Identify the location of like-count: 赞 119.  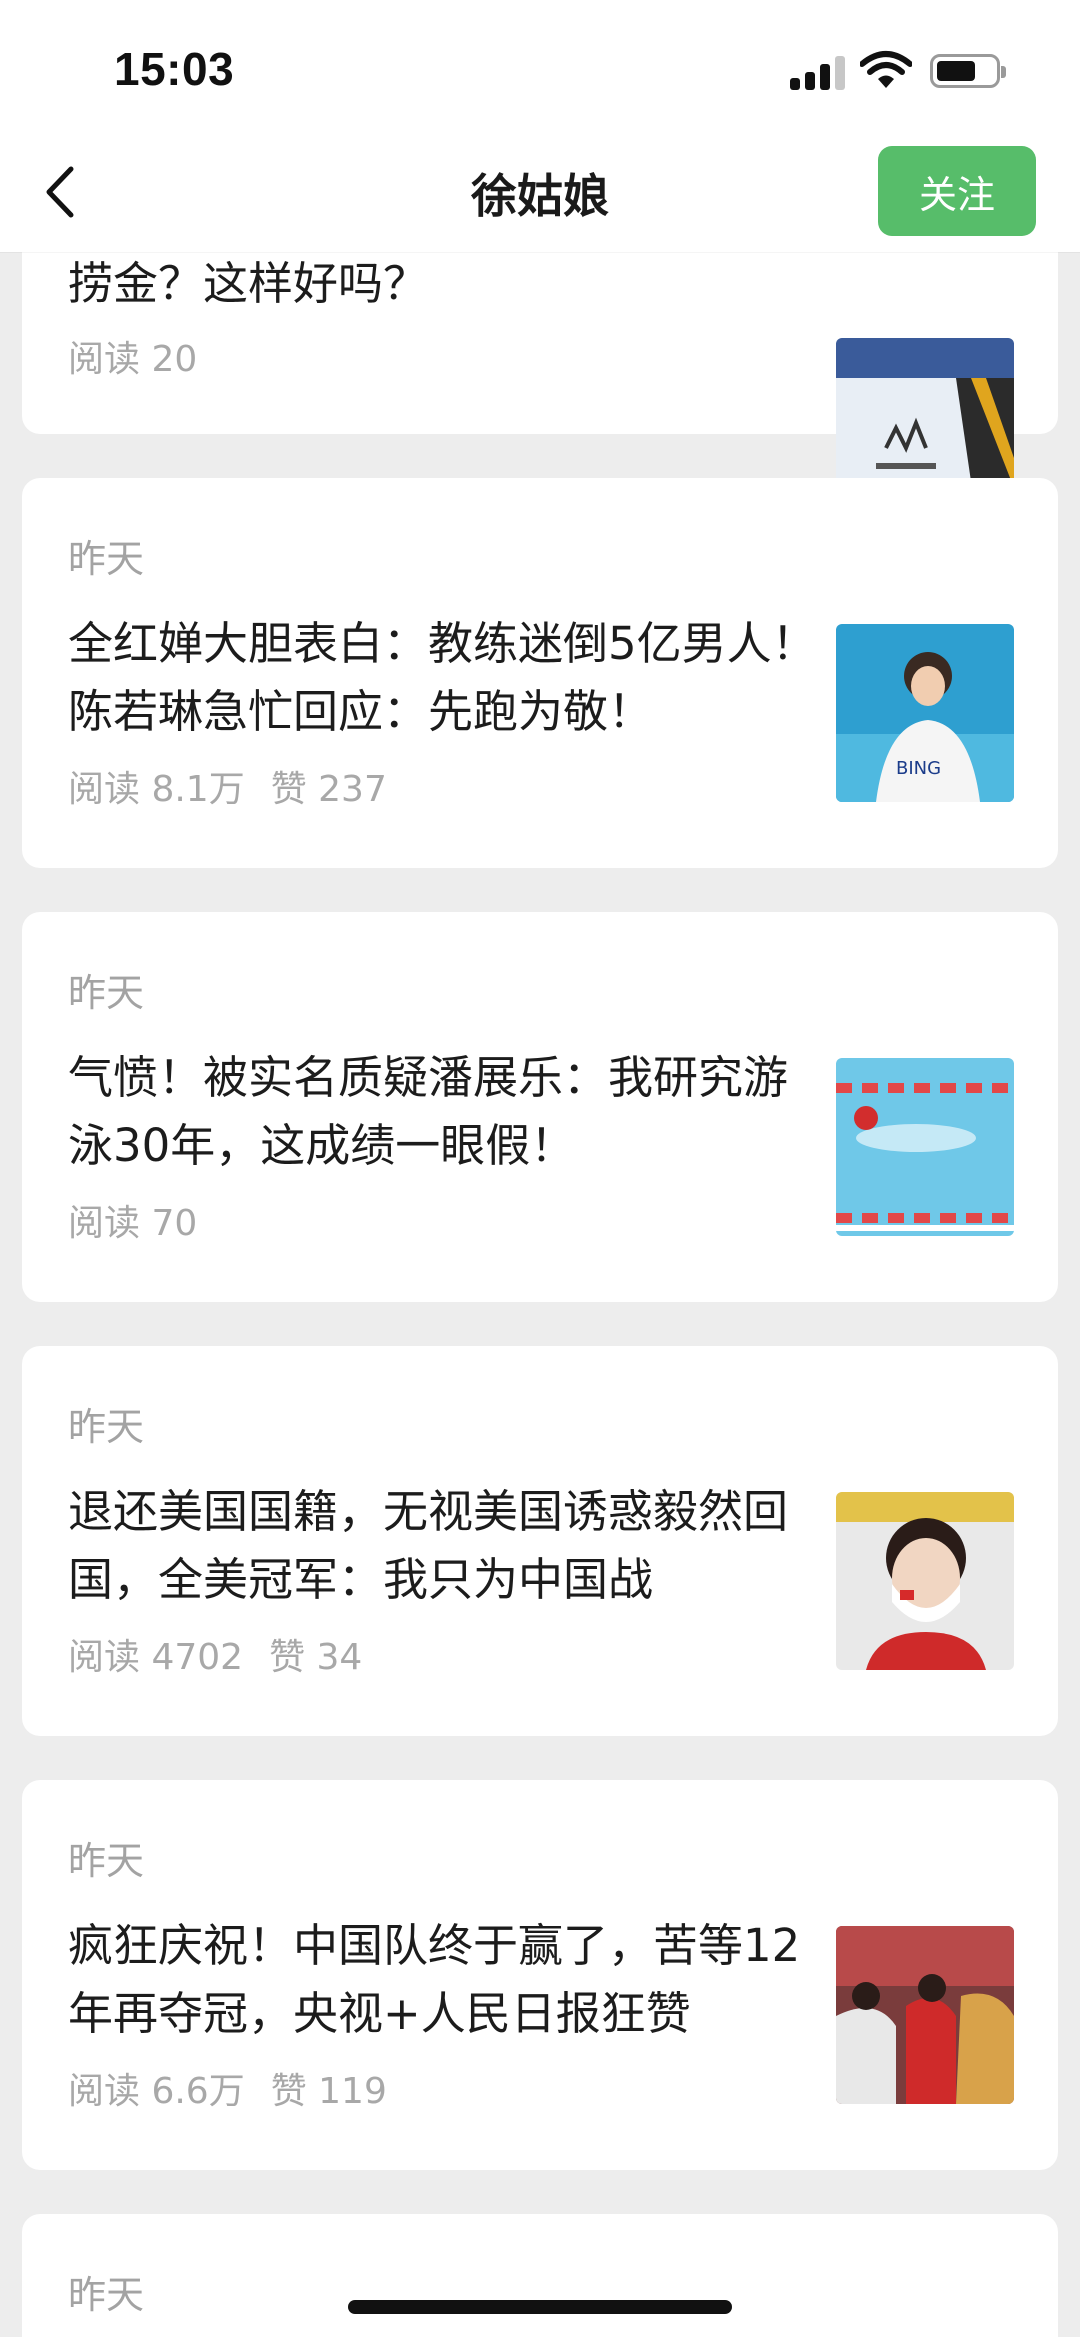
(328, 2091).